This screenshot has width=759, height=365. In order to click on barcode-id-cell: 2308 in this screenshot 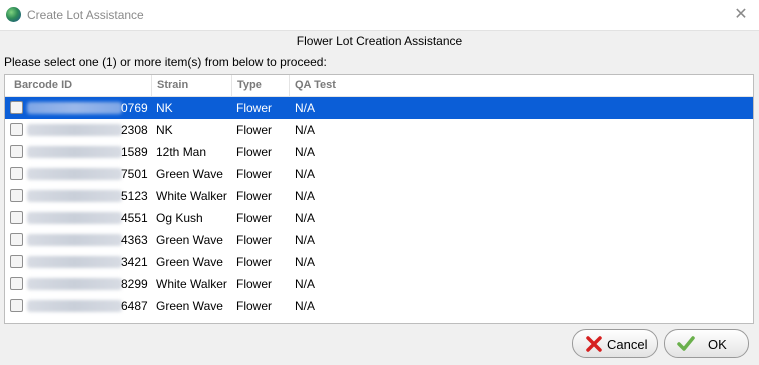, I will do `click(134, 130)`.